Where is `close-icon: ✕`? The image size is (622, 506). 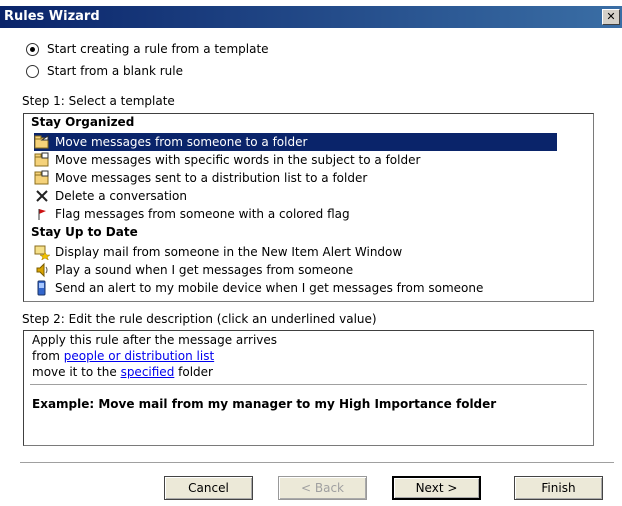 close-icon: ✕ is located at coordinates (611, 16).